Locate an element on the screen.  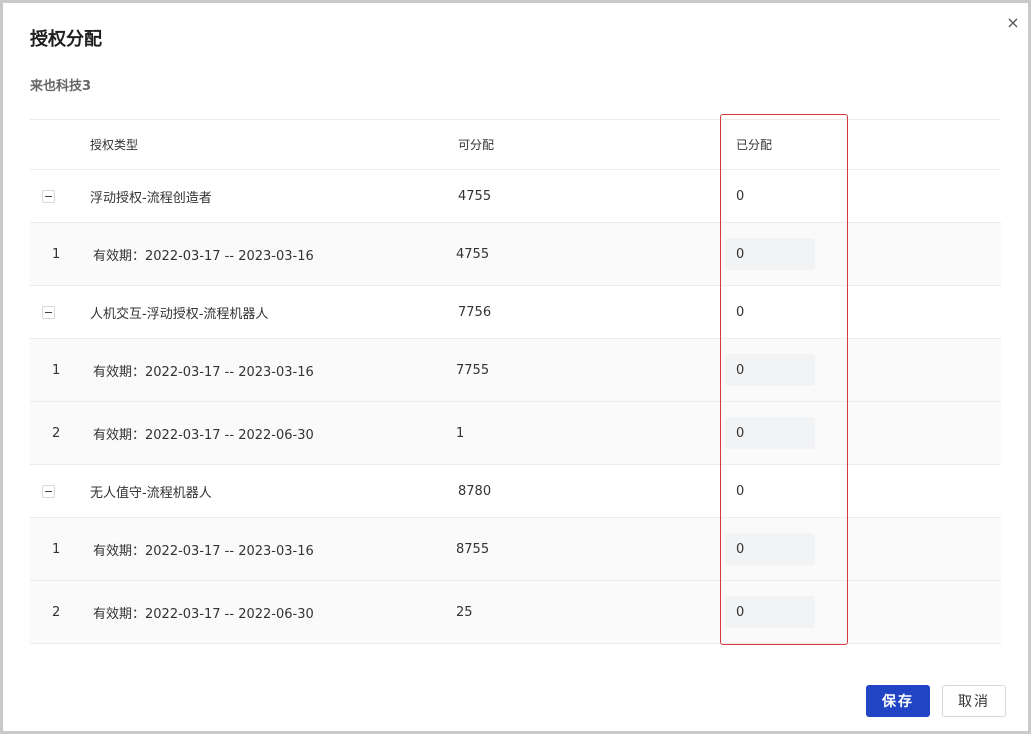
available-count: 7755 is located at coordinates (473, 370).